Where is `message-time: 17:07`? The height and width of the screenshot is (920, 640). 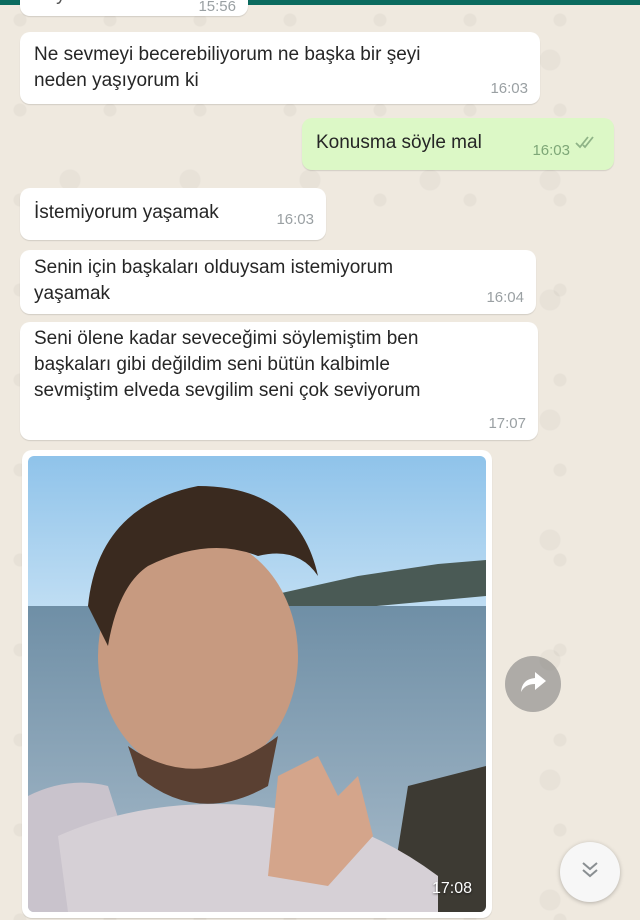 message-time: 17:07 is located at coordinates (507, 423).